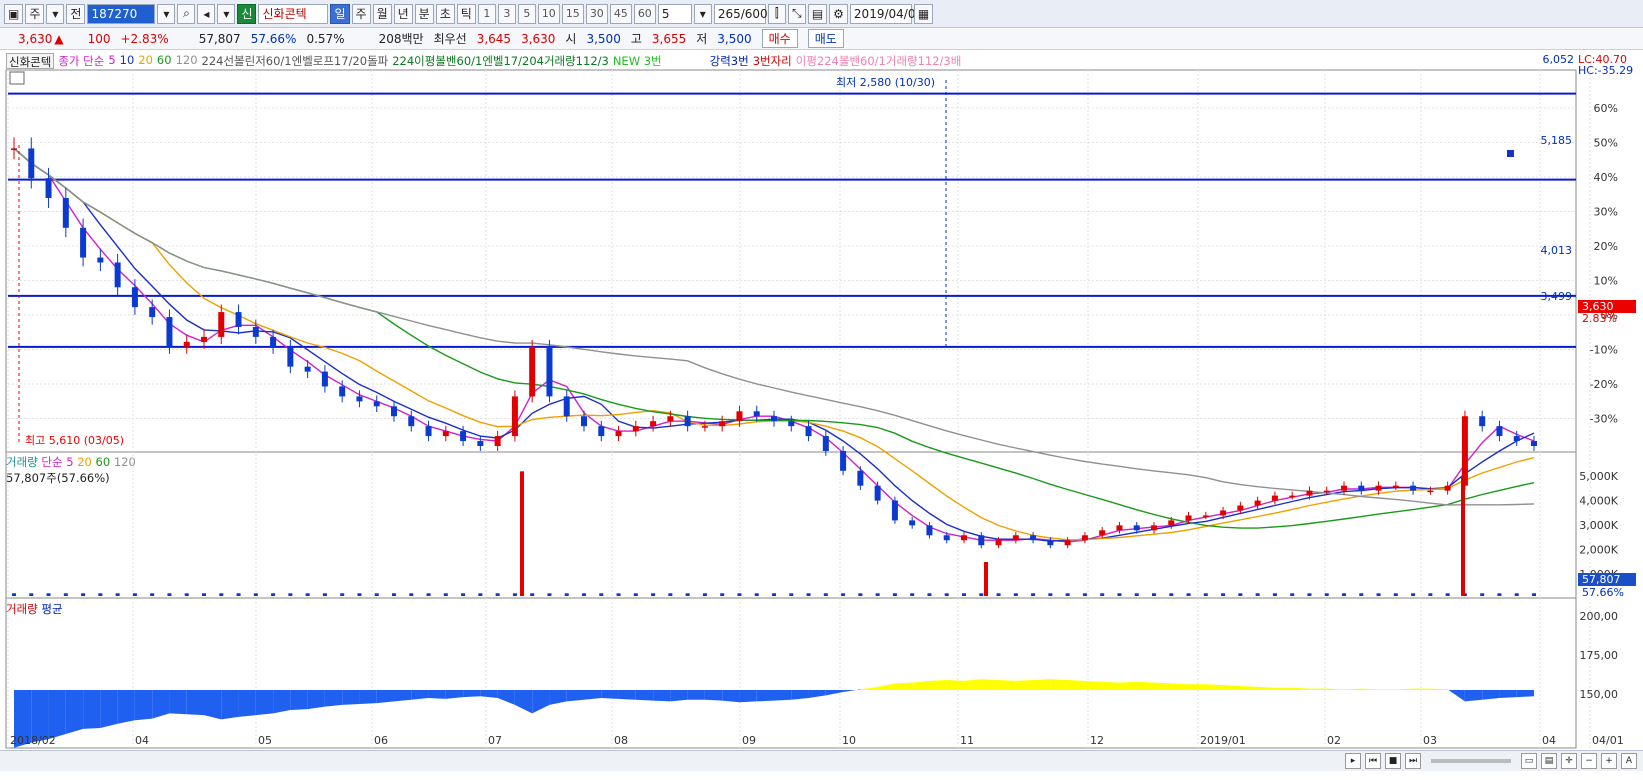 The image size is (1643, 780). What do you see at coordinates (1471, 761) in the screenshot?
I see `zoom-slider` at bounding box center [1471, 761].